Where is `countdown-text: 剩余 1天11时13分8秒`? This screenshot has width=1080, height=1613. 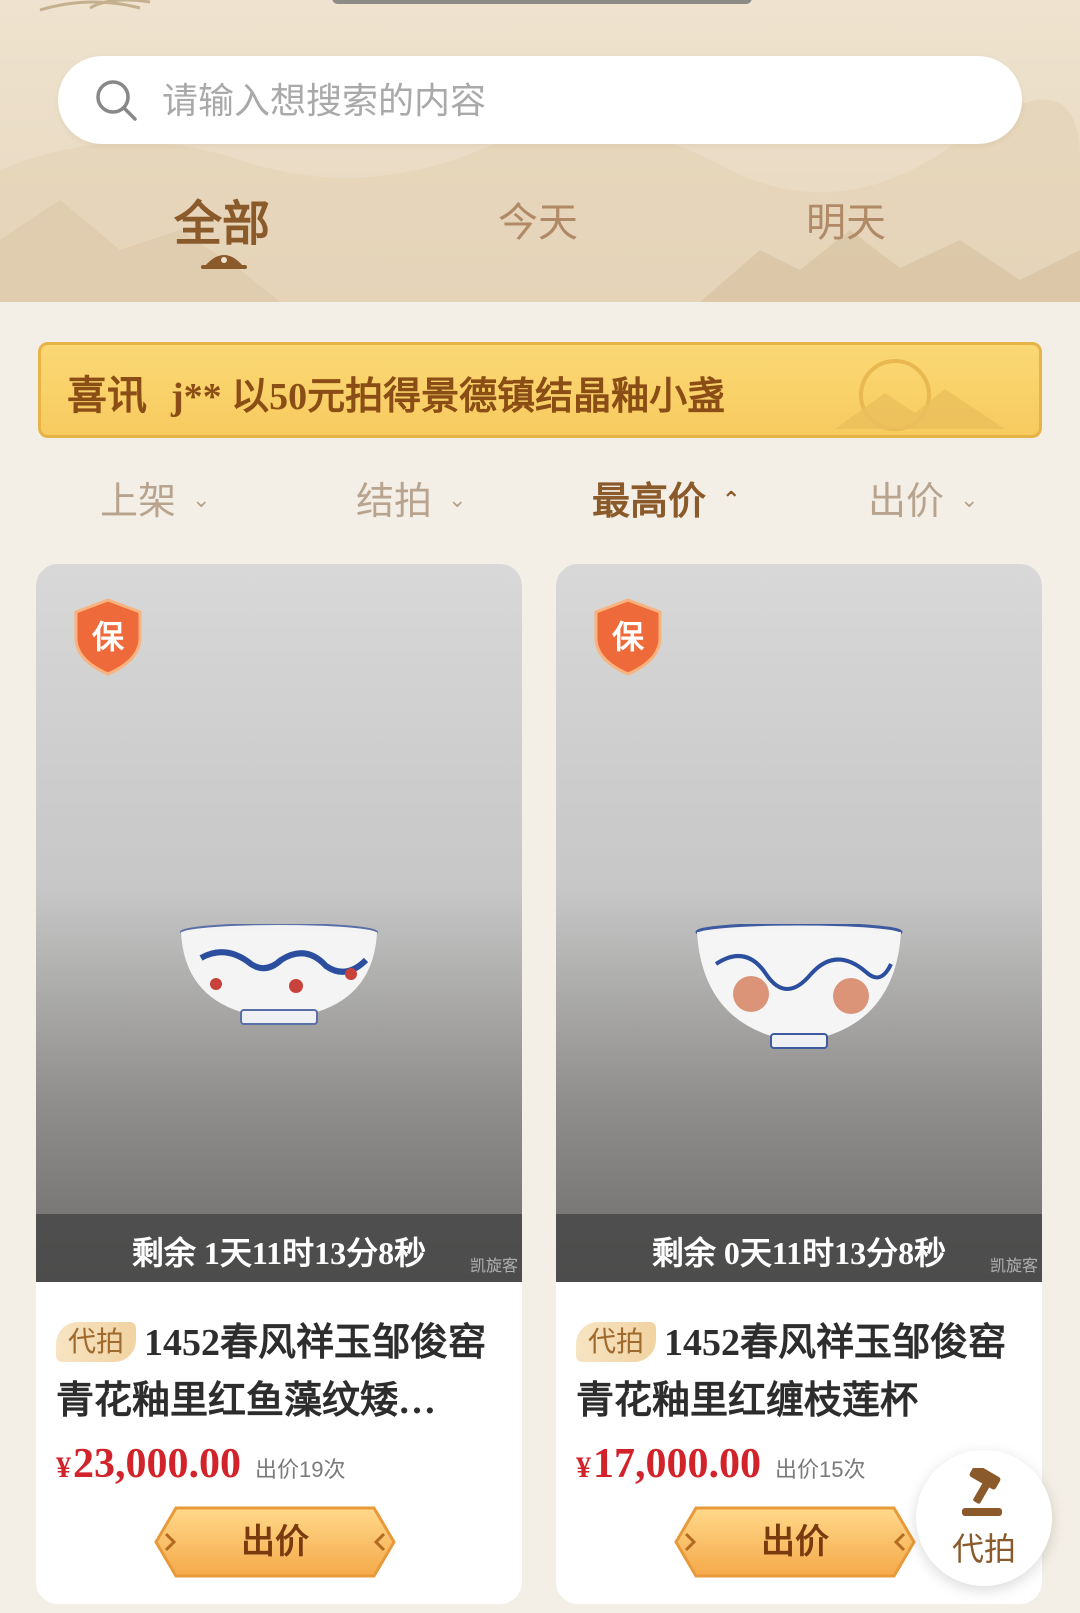
countdown-text: 剩余 1天11时13分8秒 is located at coordinates (279, 1253).